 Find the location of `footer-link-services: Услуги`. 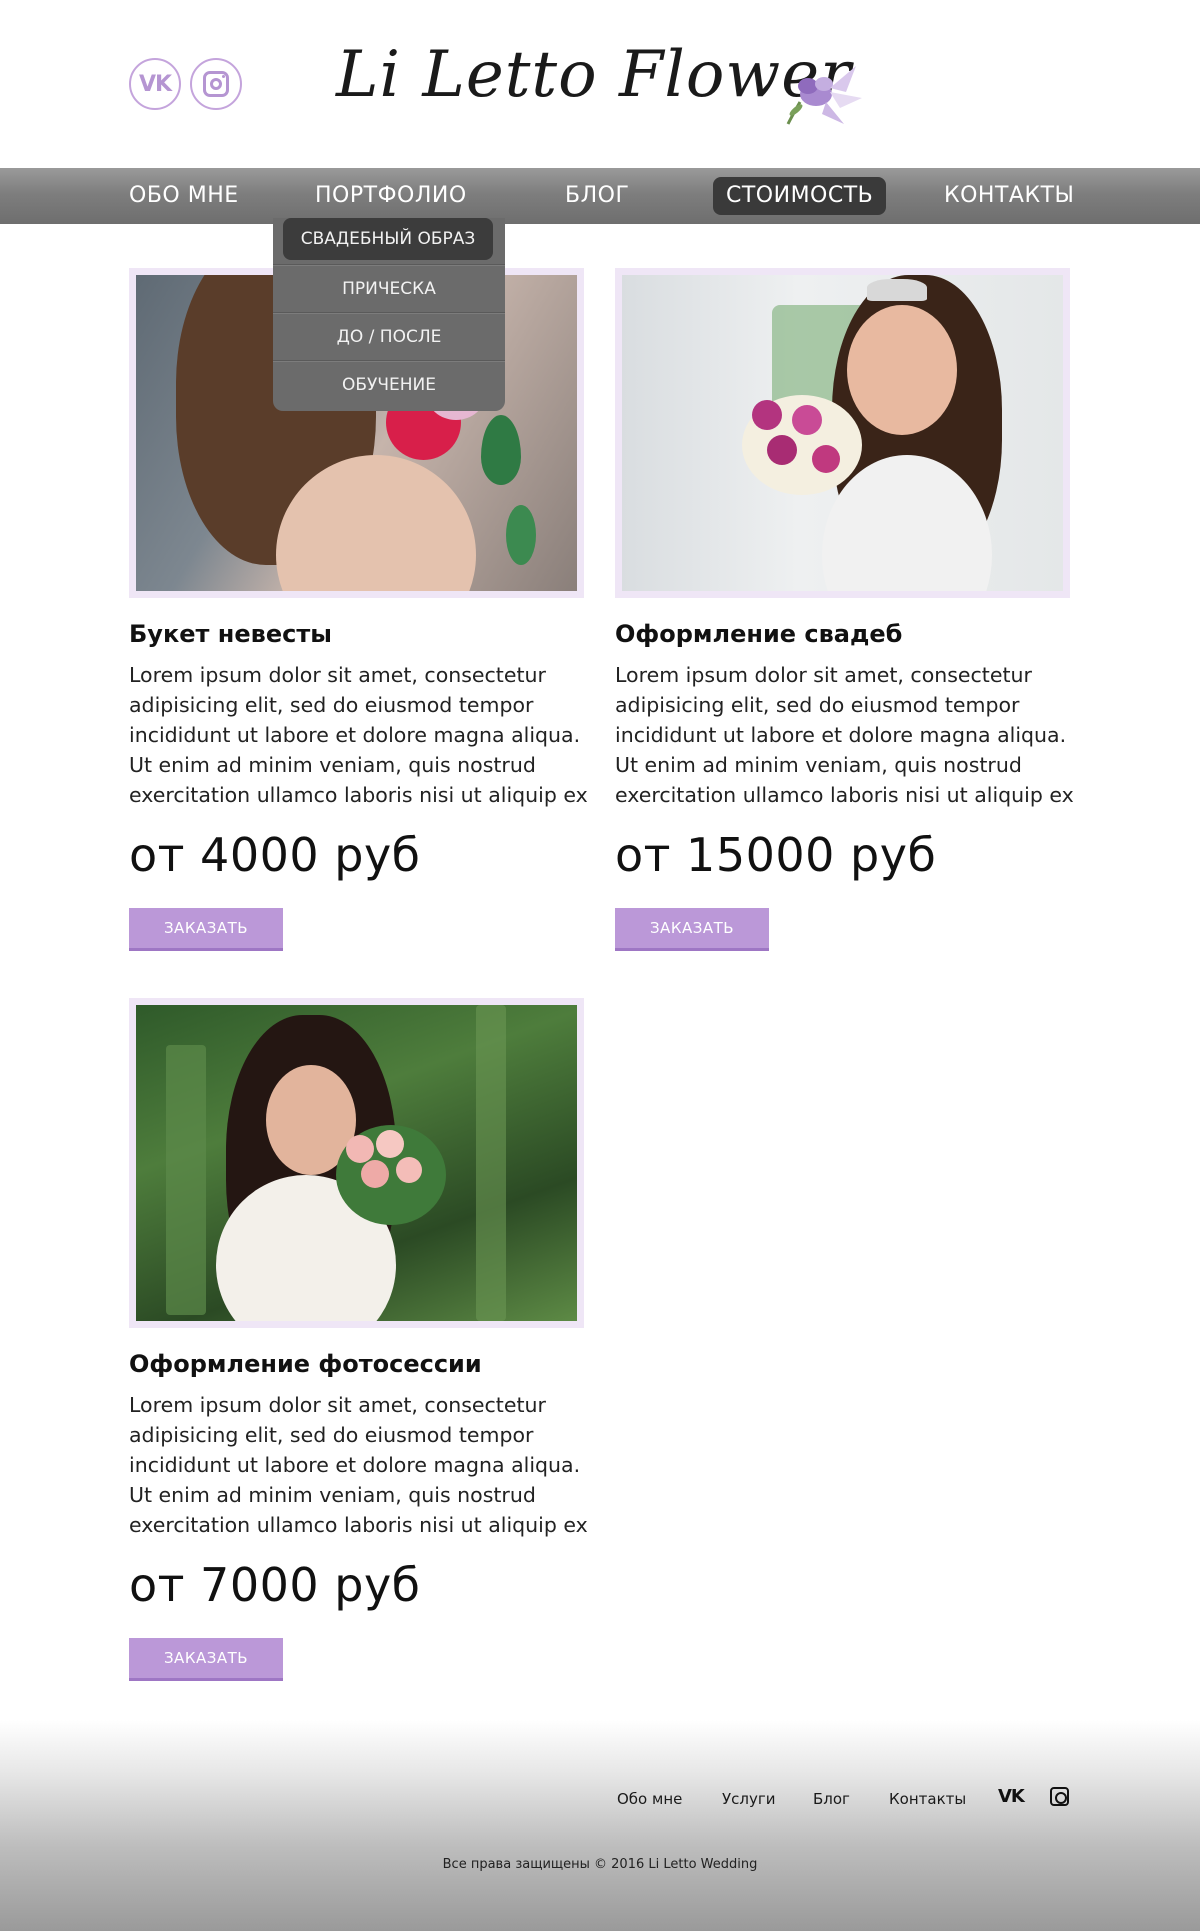

footer-link-services: Услуги is located at coordinates (748, 1799).